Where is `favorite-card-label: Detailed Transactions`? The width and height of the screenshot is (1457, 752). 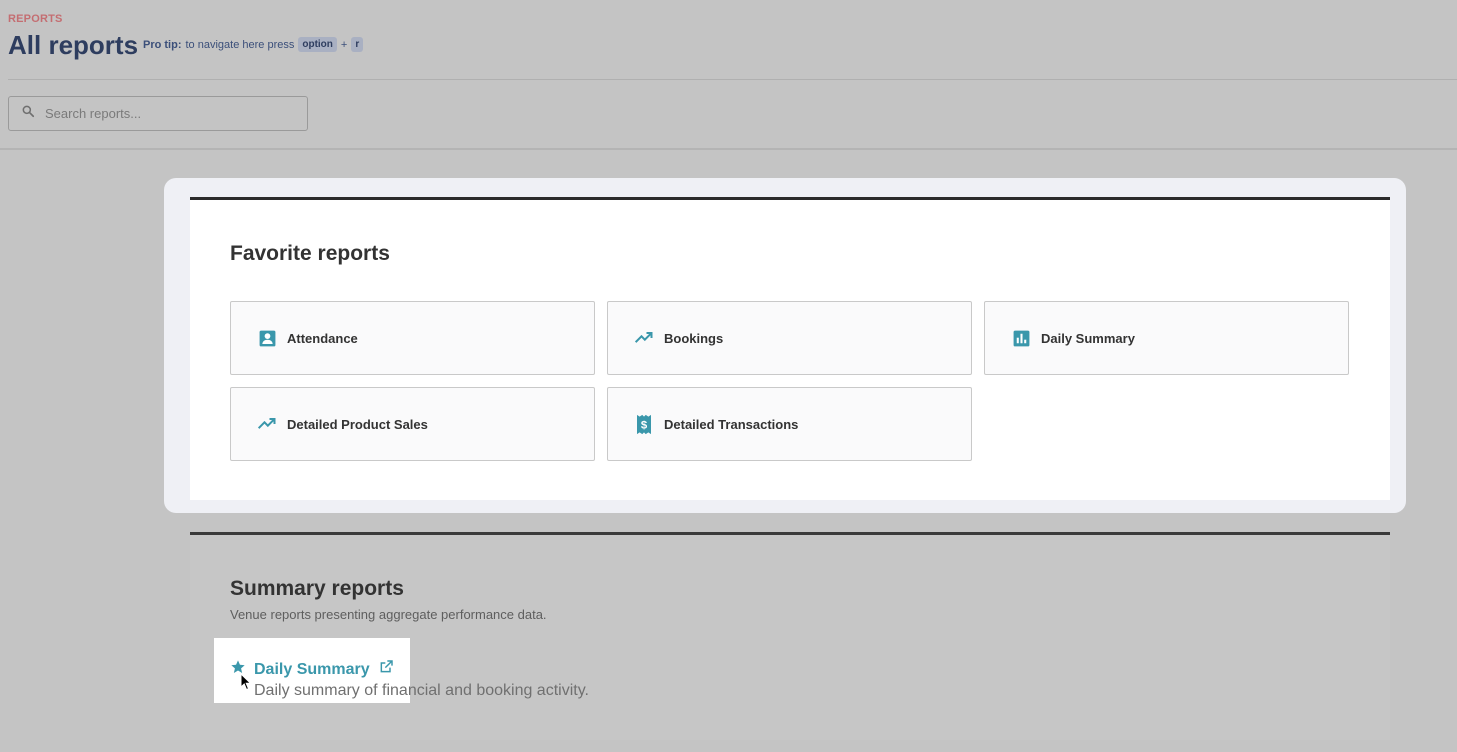 favorite-card-label: Detailed Transactions is located at coordinates (731, 424).